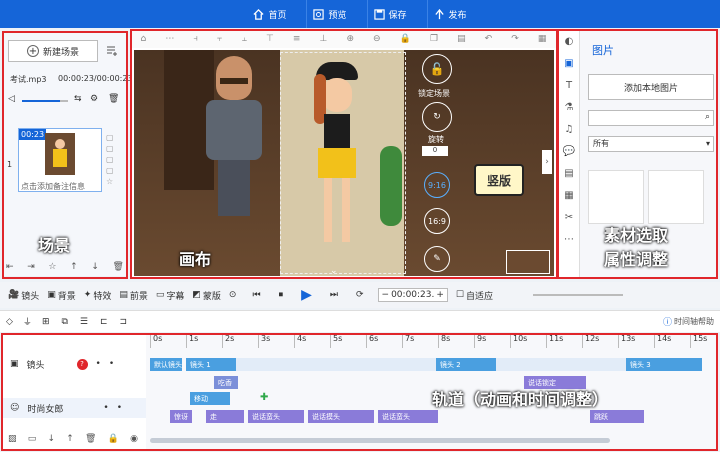  Describe the element at coordinates (569, 41) in the screenshot. I see `tab-shapes-icon: ◐` at that location.